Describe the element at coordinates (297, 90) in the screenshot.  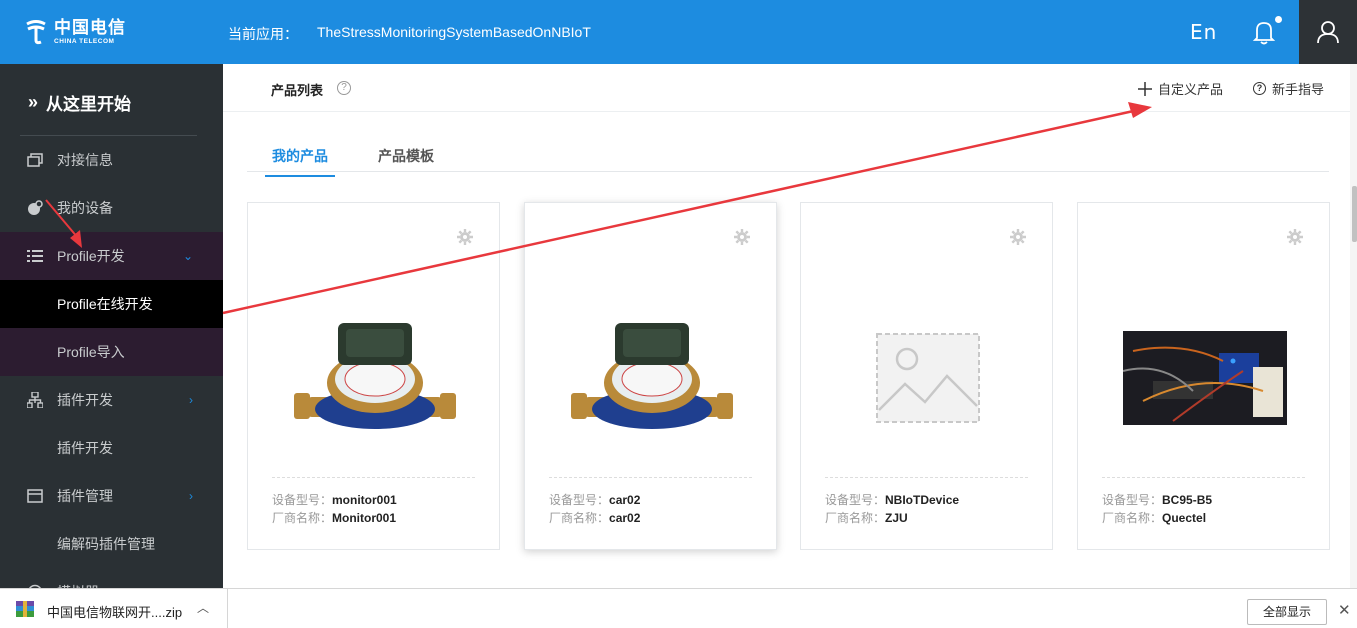
I see `page-title: 产品列表` at that location.